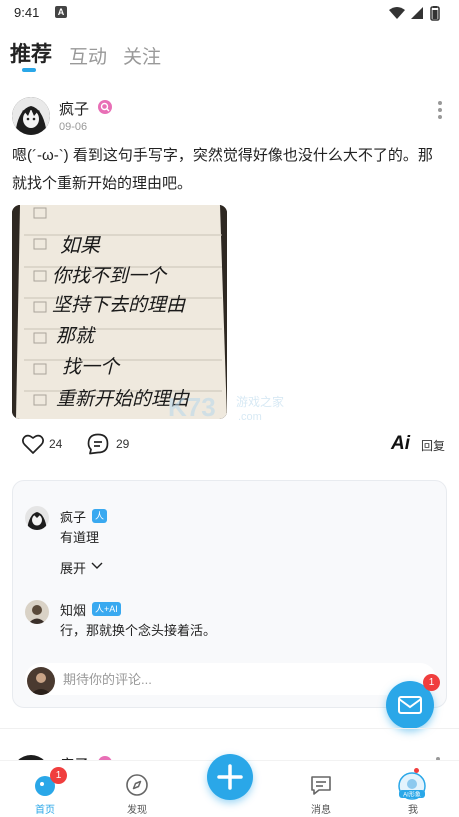  What do you see at coordinates (110, 276) in the screenshot?
I see `note-line-2: 你找不到一个` at bounding box center [110, 276].